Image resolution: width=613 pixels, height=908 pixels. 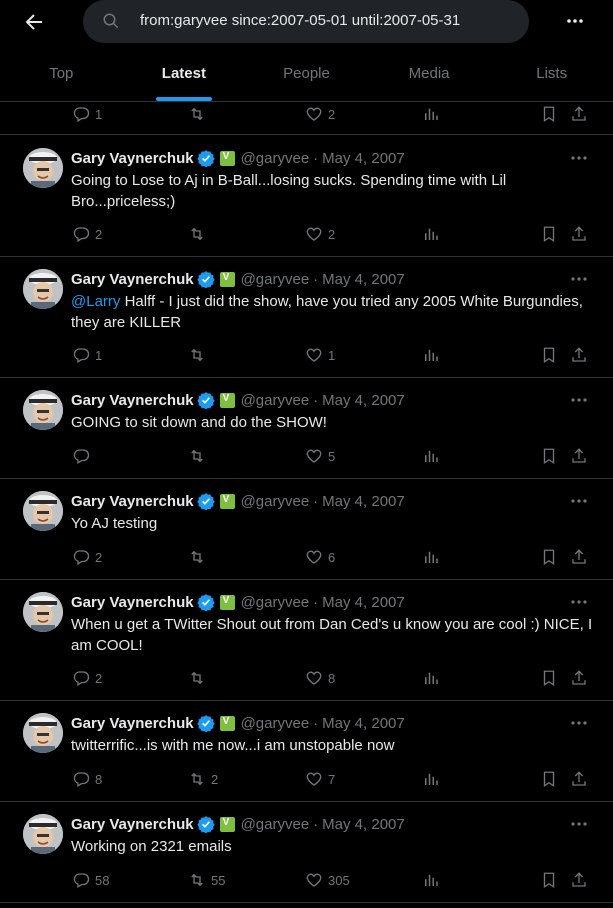 What do you see at coordinates (429, 76) in the screenshot?
I see `tab-media: Media` at bounding box center [429, 76].